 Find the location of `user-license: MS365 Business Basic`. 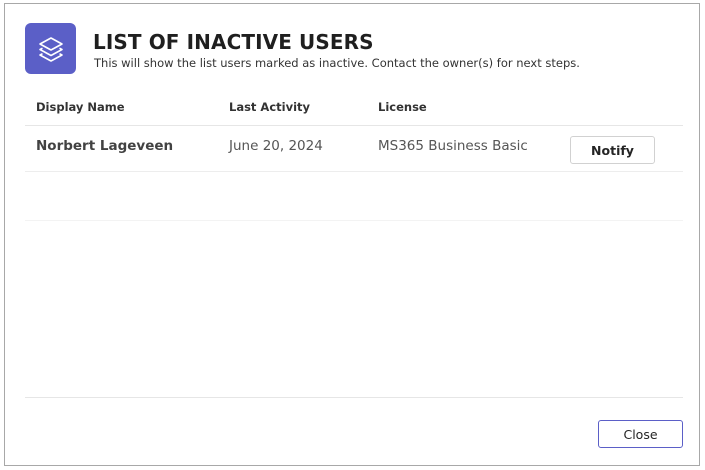

user-license: MS365 Business Basic is located at coordinates (453, 146).